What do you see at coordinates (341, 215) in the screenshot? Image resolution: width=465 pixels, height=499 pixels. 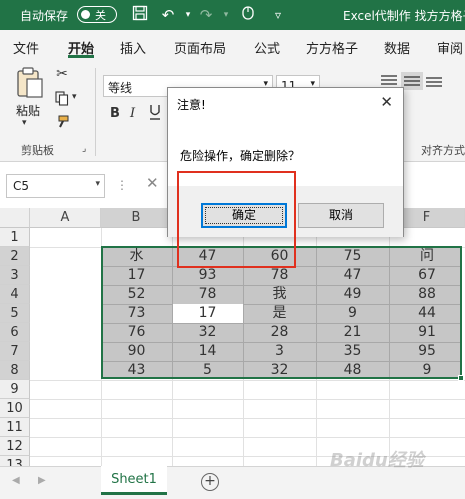 I see `cancel-button: 取消` at bounding box center [341, 215].